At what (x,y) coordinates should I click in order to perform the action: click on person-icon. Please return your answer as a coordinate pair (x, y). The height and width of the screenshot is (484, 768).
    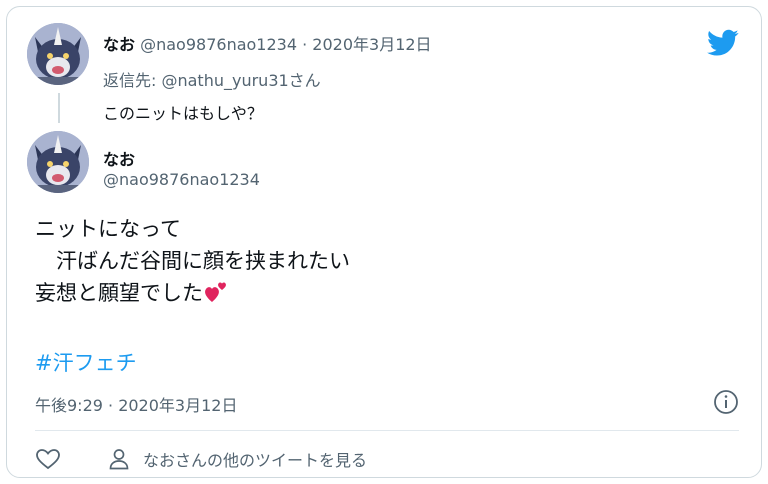
    Looking at the image, I should click on (119, 459).